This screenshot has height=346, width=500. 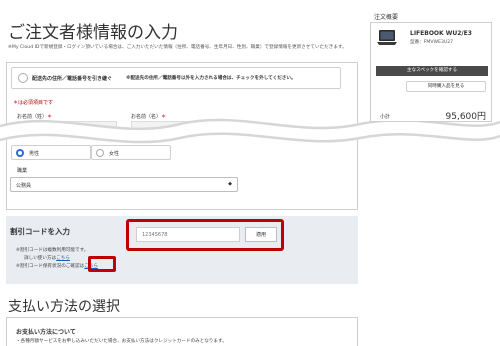 I want to click on coupon-link-highlight, so click(x=102, y=264).